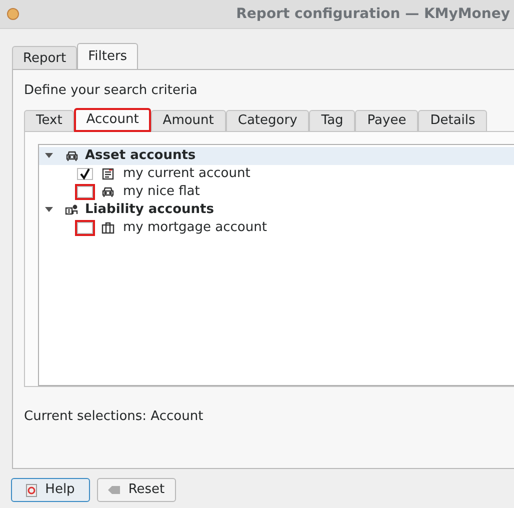  What do you see at coordinates (114, 417) in the screenshot?
I see `current-selections: Current selections: Account` at bounding box center [114, 417].